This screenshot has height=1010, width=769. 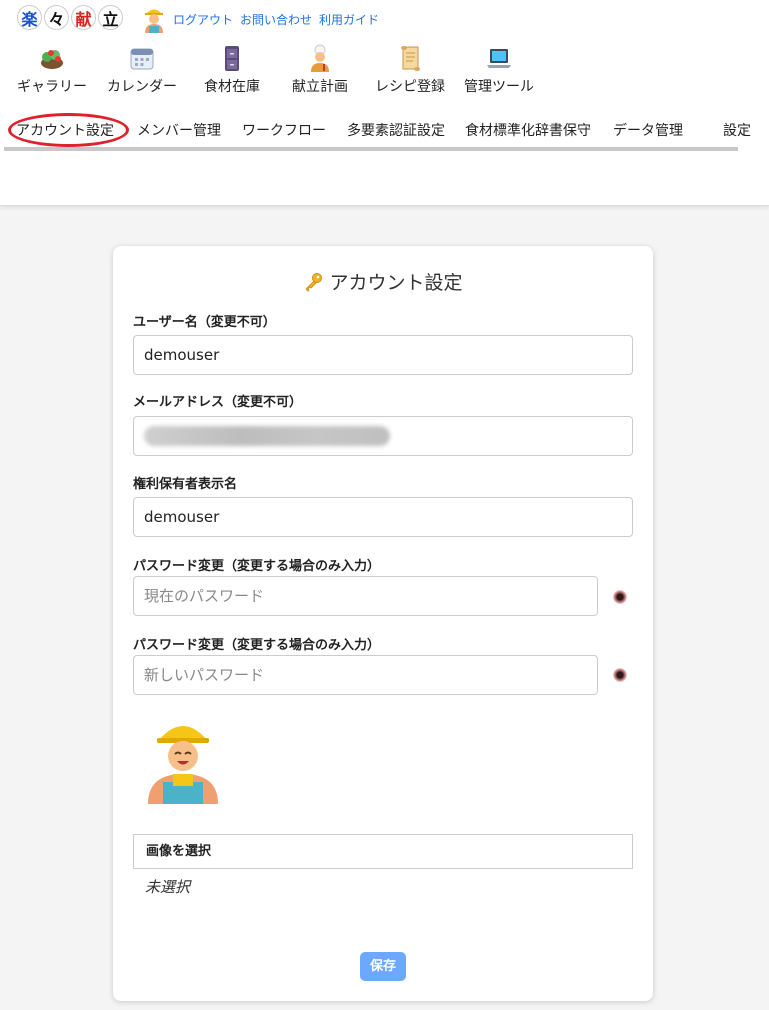 I want to click on nav-gallery: ギャラリー, so click(x=52, y=70).